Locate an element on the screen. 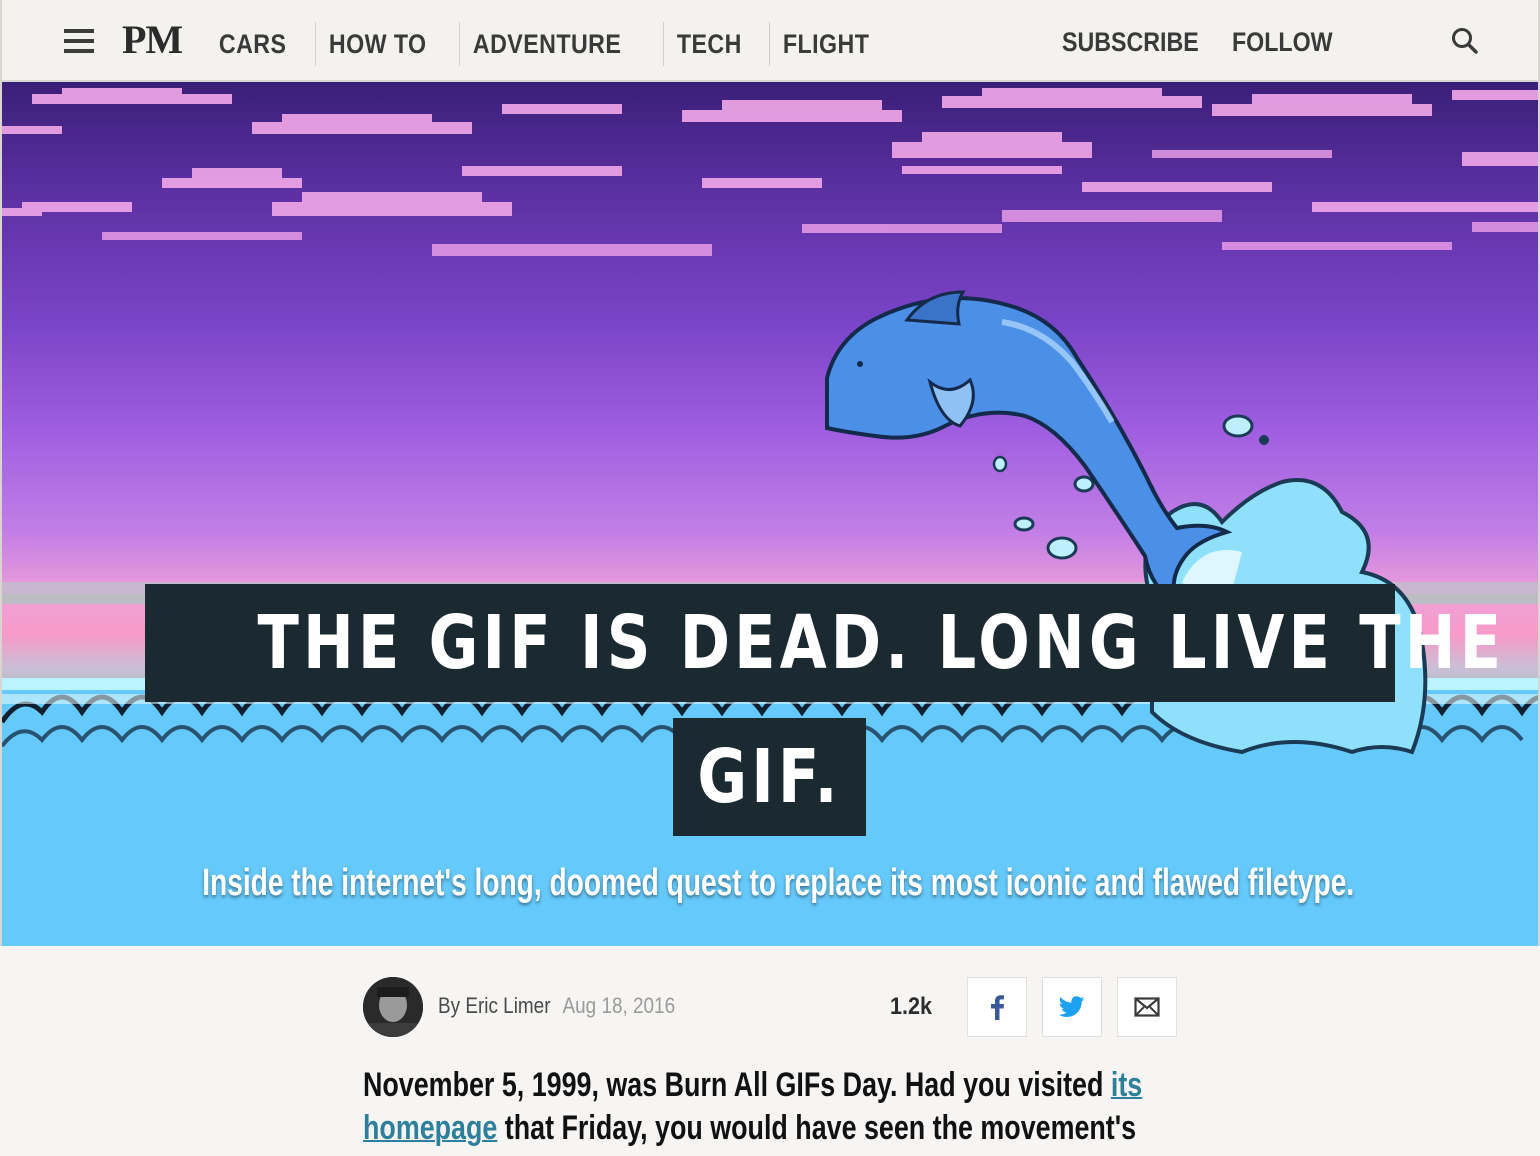 Image resolution: width=1540 pixels, height=1156 pixels. email-icon is located at coordinates (1147, 1007).